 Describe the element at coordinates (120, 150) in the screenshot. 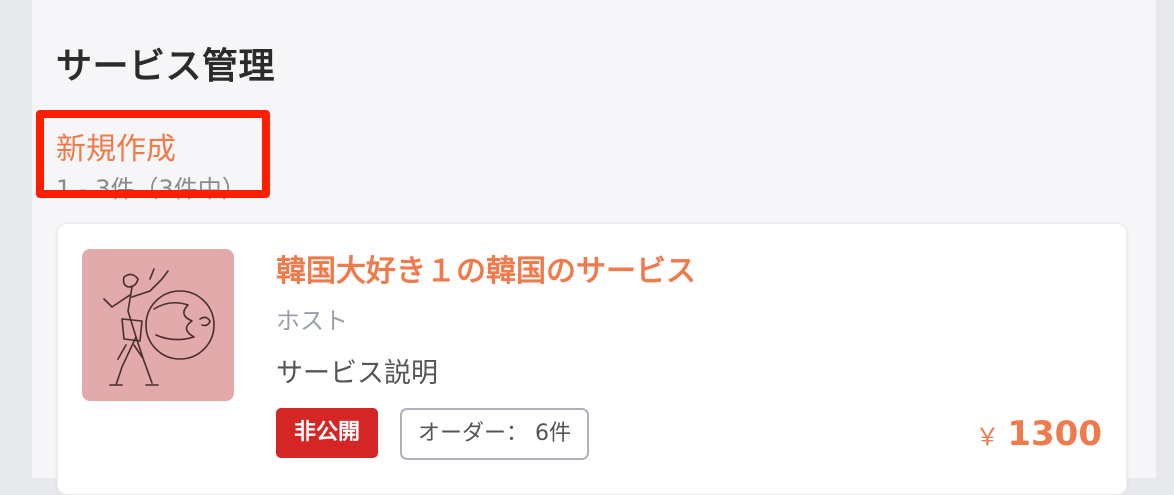

I see `new-service-link: 新規作成` at that location.